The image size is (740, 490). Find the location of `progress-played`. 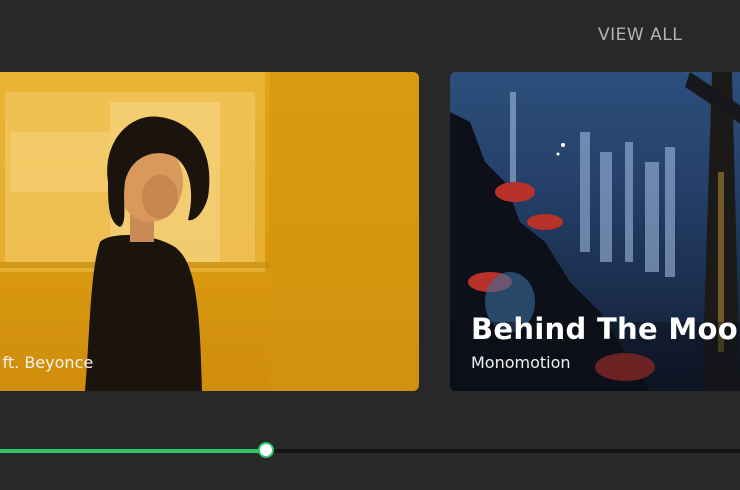

progress-played is located at coordinates (133, 451).